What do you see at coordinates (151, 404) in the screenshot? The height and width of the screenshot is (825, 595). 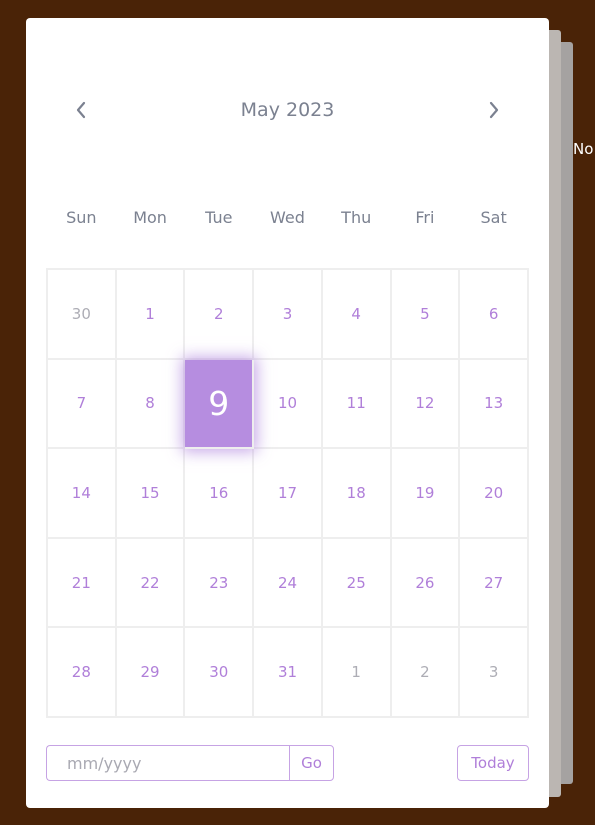 I see `day-cell: 8` at bounding box center [151, 404].